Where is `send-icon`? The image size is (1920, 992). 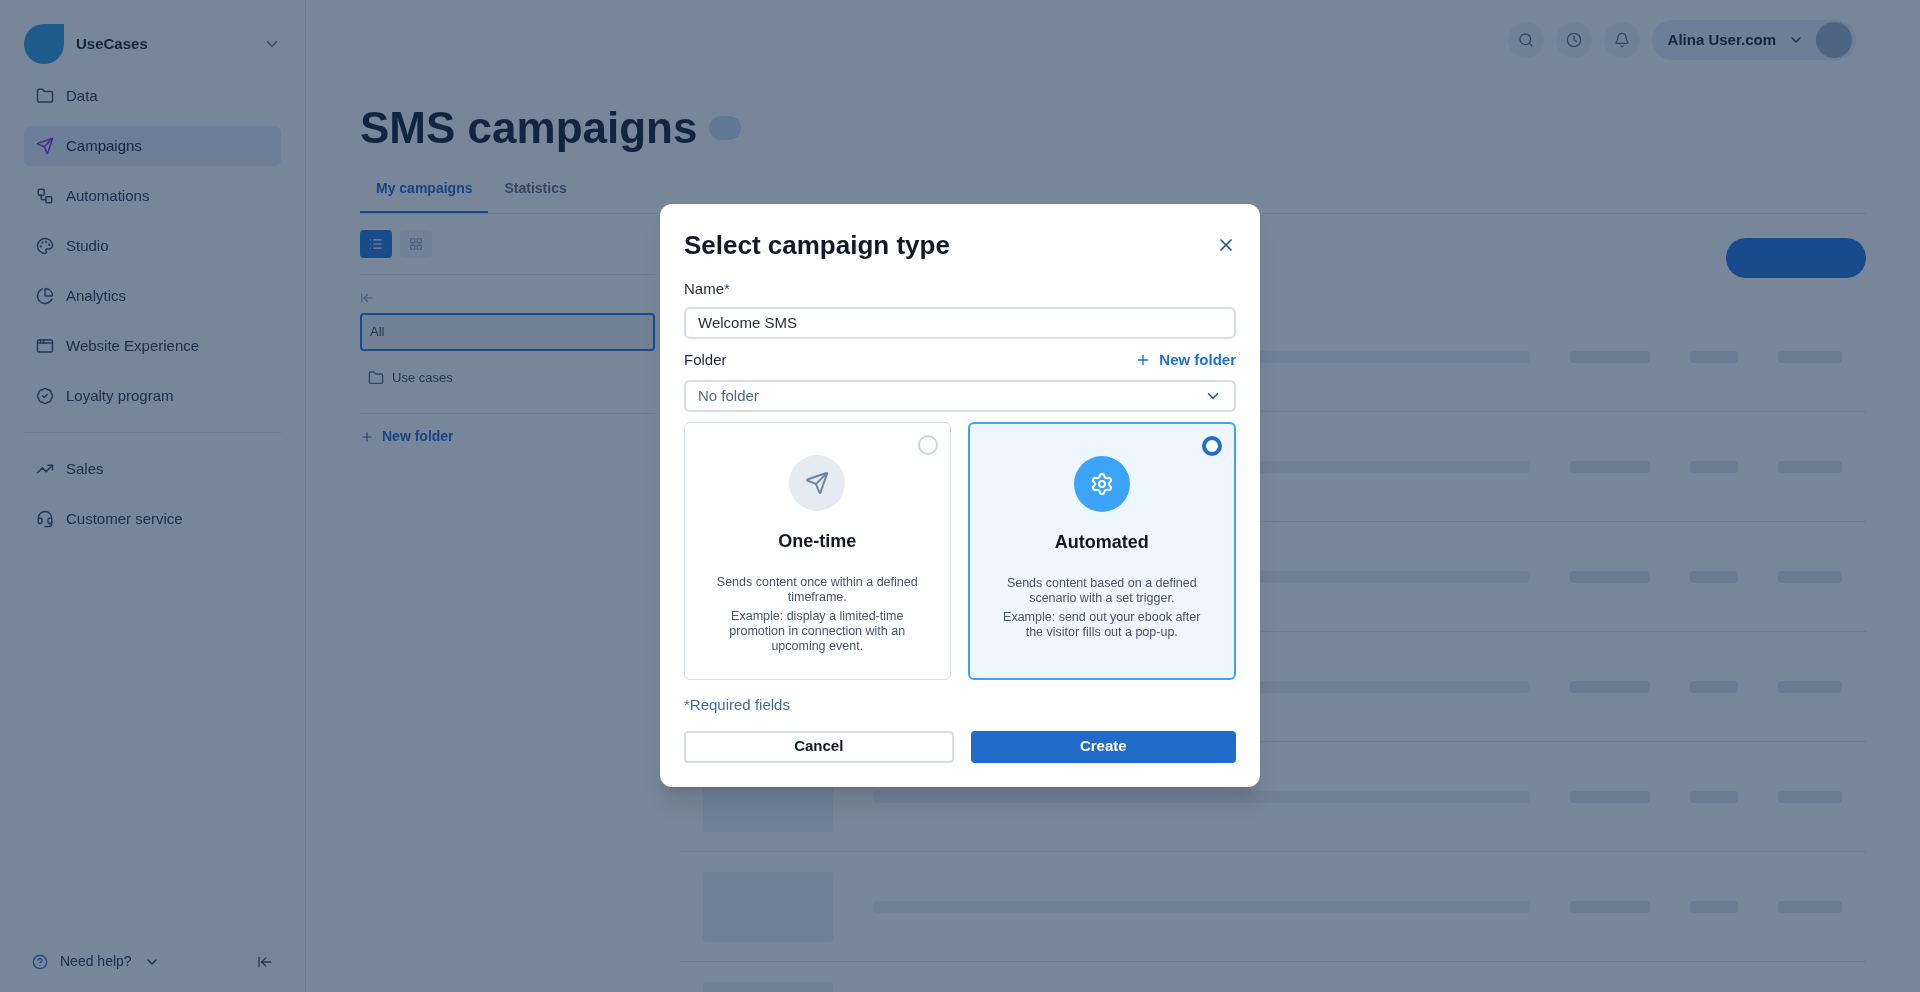 send-icon is located at coordinates (45, 146).